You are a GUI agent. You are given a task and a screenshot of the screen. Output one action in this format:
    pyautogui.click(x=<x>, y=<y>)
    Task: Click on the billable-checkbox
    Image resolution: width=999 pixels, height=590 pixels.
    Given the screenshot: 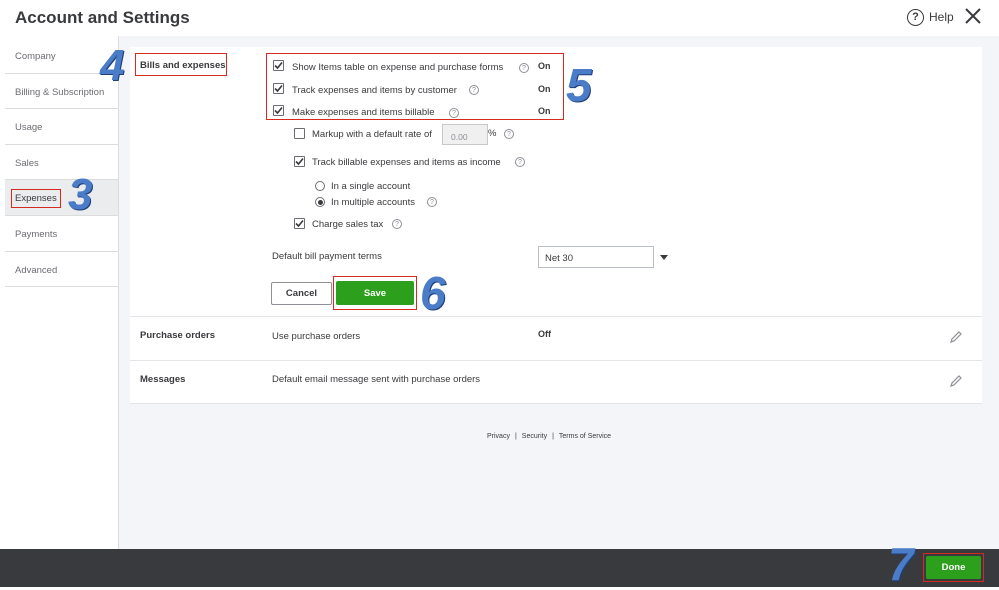 What is the action you would take?
    pyautogui.click(x=278, y=110)
    